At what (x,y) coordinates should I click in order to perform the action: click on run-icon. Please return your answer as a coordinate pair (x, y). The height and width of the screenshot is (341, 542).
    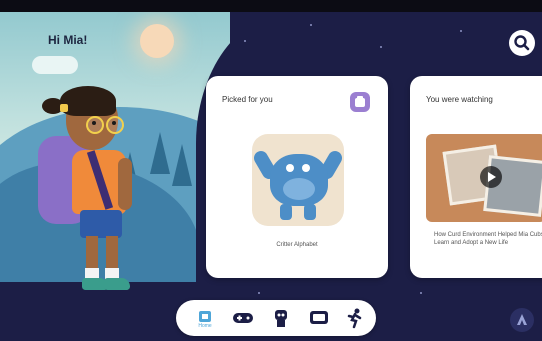
    Looking at the image, I should click on (354, 318).